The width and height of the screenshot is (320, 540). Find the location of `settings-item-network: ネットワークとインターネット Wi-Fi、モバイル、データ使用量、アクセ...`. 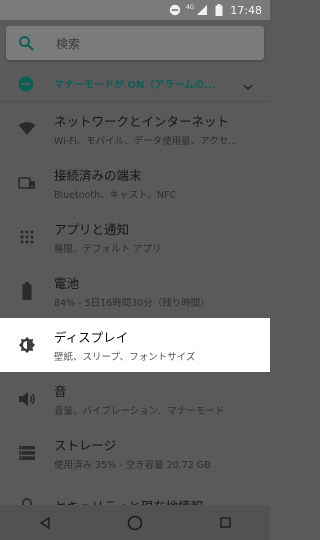

settings-item-network: ネットワークとインターネット Wi-Fi、モバイル、データ使用量、アクセ... is located at coordinates (135, 129).